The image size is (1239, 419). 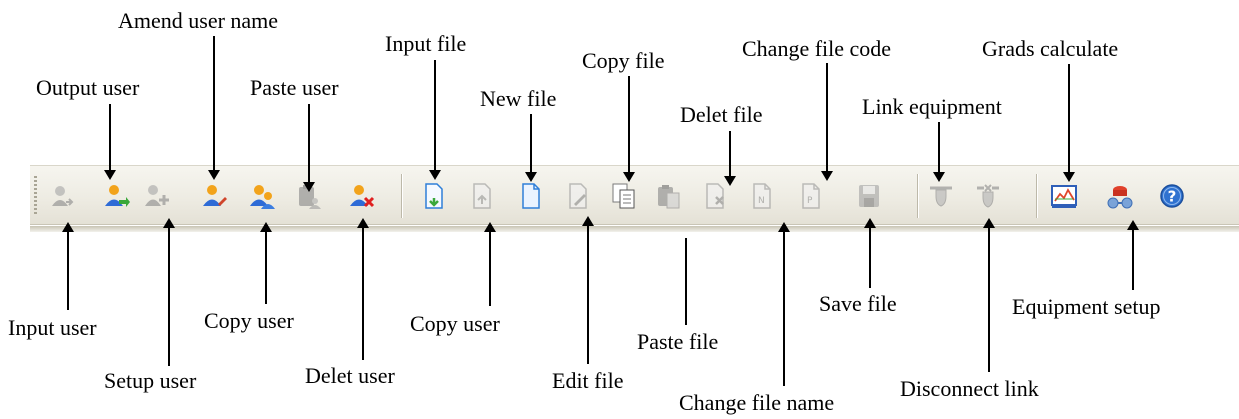 What do you see at coordinates (52, 327) in the screenshot?
I see `label-input-user: Input user` at bounding box center [52, 327].